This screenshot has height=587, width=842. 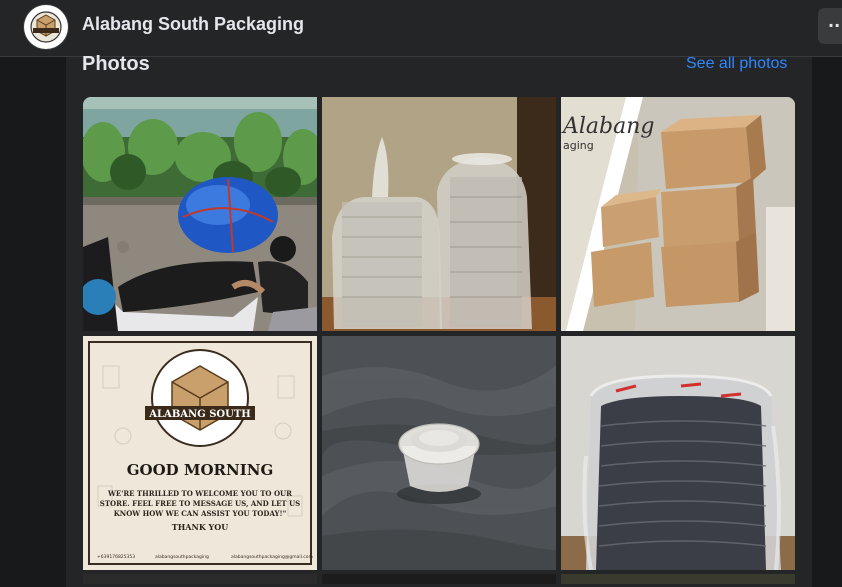 I want to click on photo-tile-motorcycle-delivery, so click(x=200, y=214).